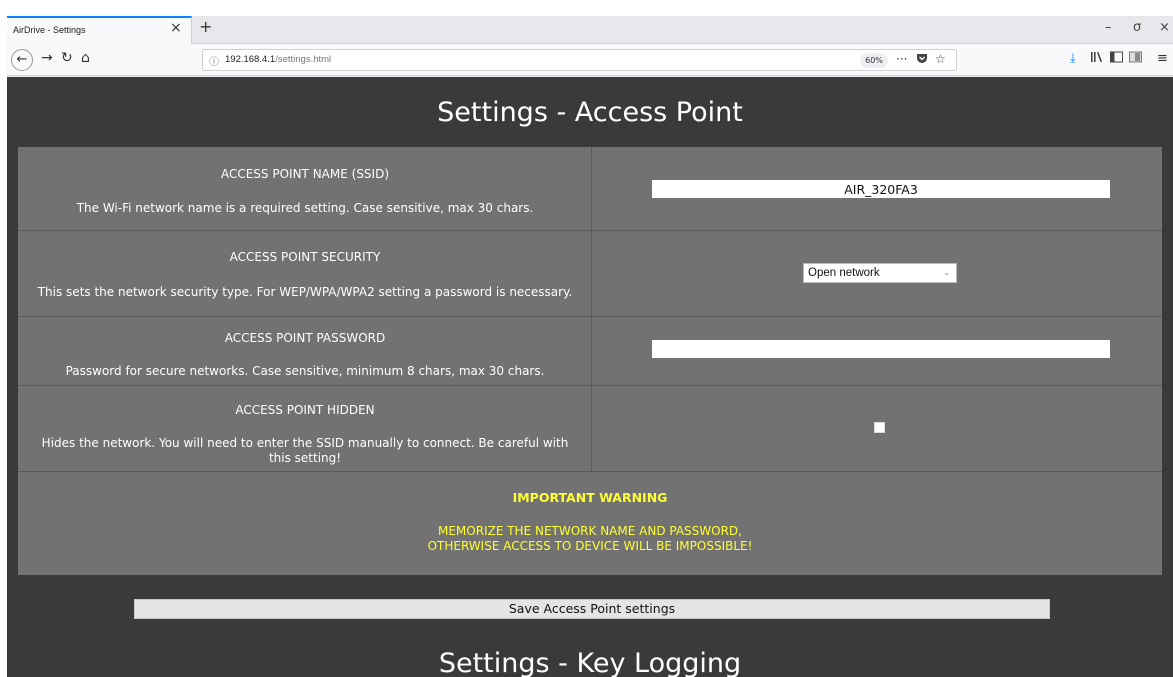 The image size is (1173, 677). Describe the element at coordinates (47, 58) in the screenshot. I see `forward-icon: →` at that location.